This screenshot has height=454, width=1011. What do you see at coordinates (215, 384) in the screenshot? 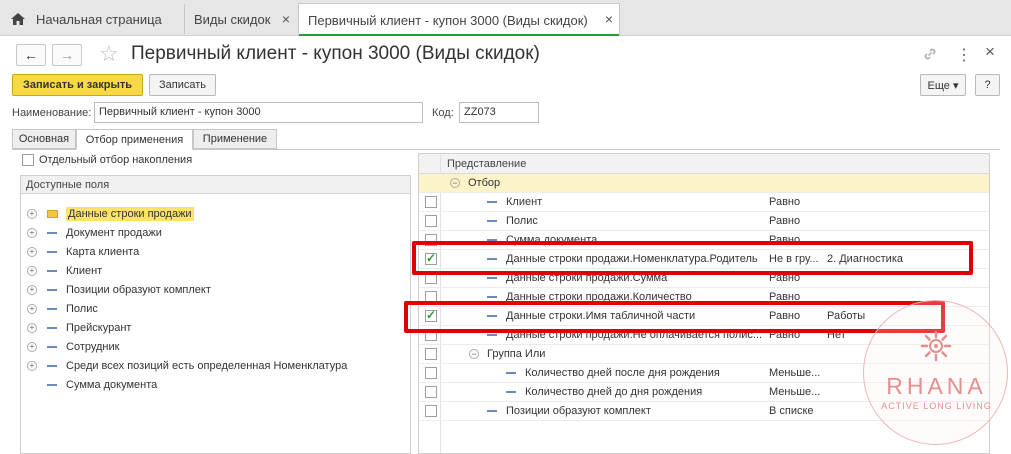
I see `tree-item: Сумма документа` at bounding box center [215, 384].